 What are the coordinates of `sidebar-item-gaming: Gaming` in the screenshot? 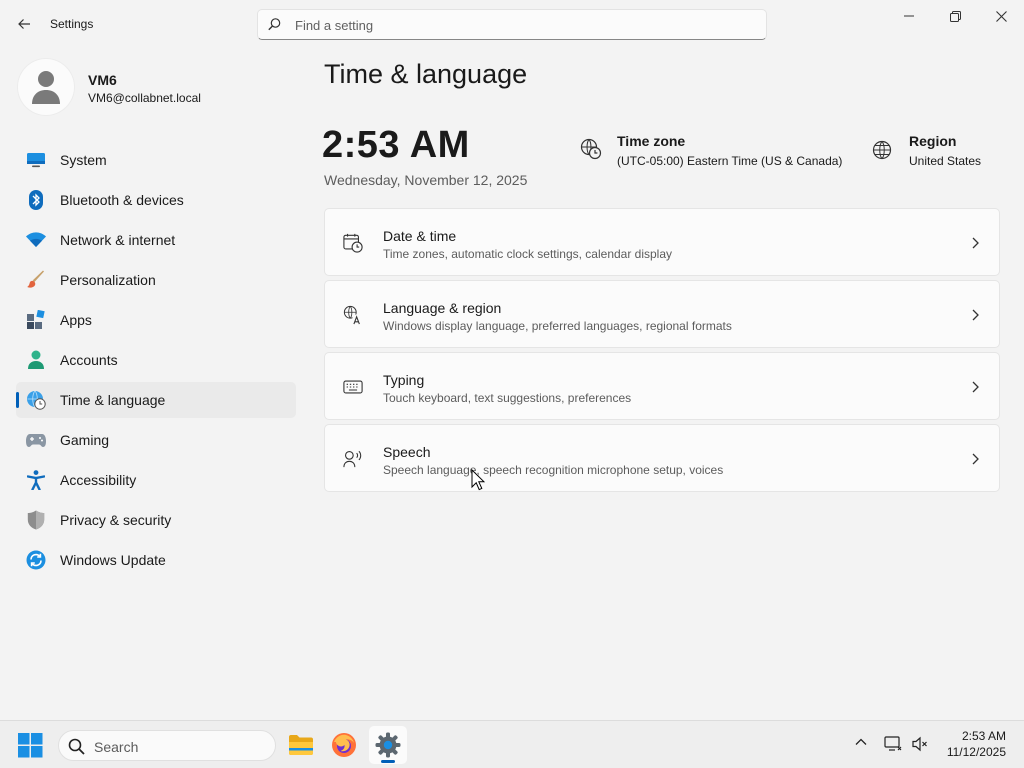 It's located at (156, 440).